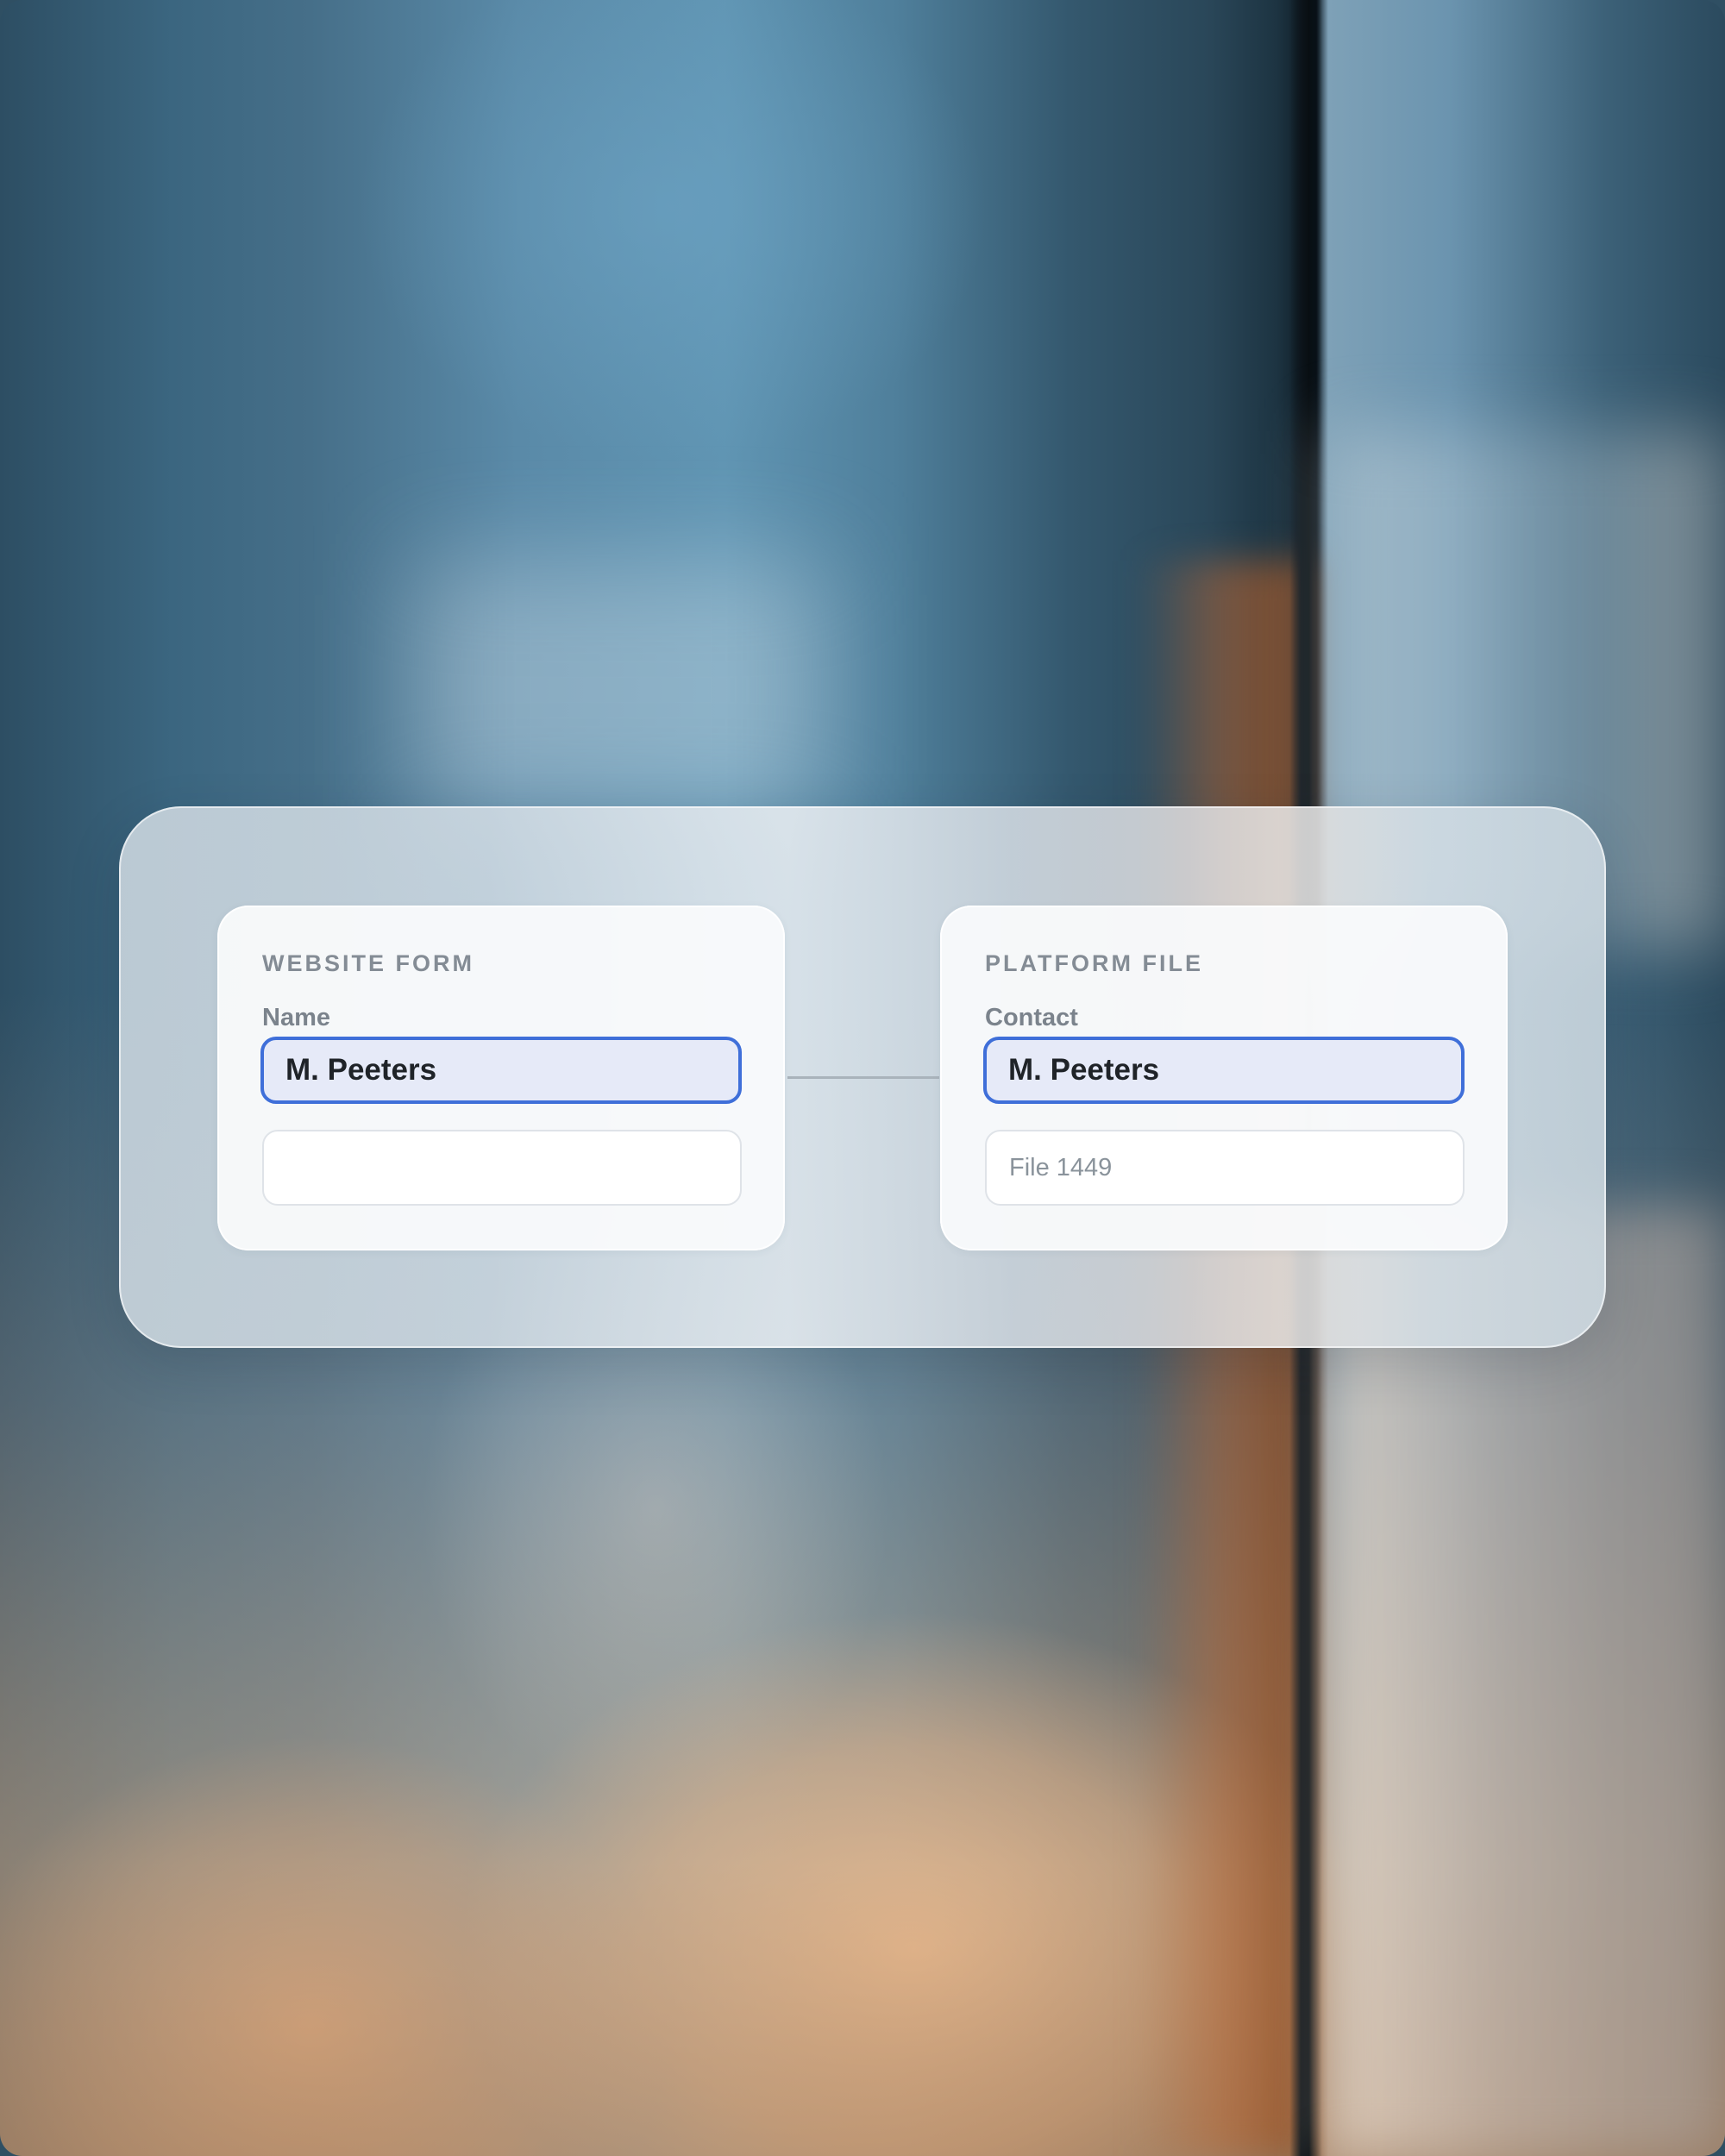 This screenshot has width=1725, height=2156. What do you see at coordinates (1527, 1681) in the screenshot?
I see `background-right-light` at bounding box center [1527, 1681].